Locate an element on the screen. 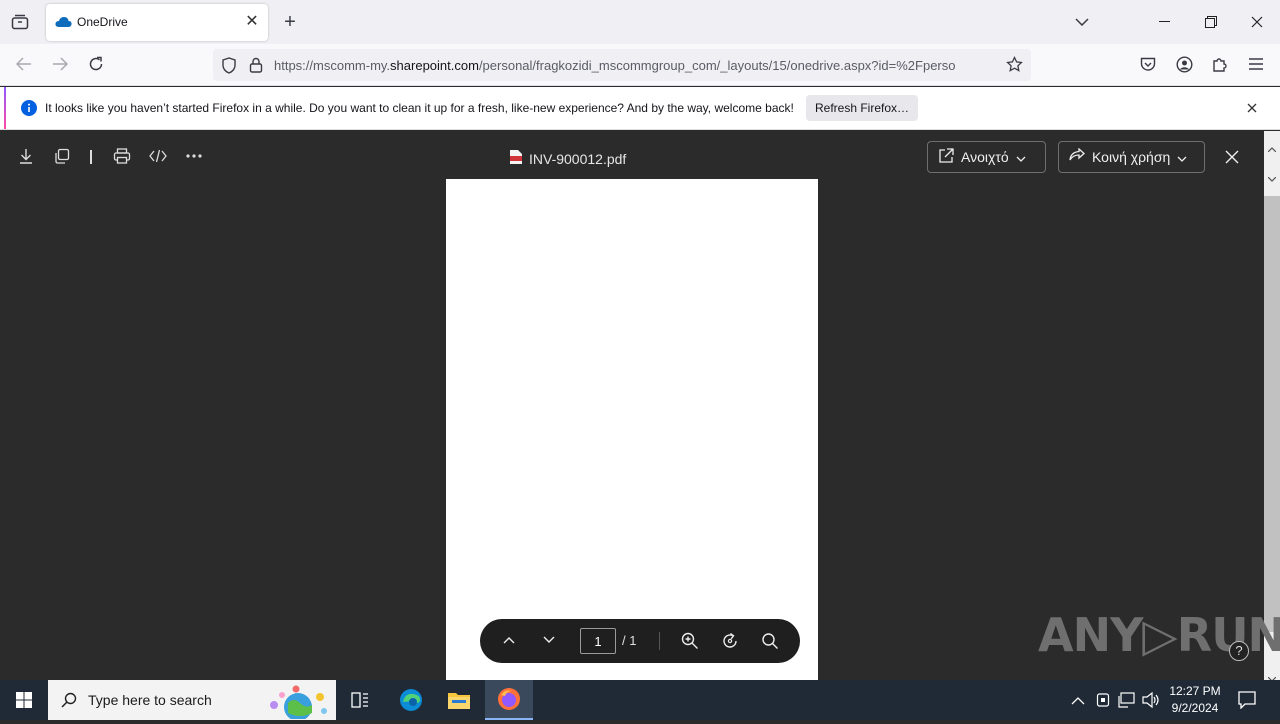 This screenshot has height=724, width=1280. open-button: Ανοιχτό is located at coordinates (986, 157).